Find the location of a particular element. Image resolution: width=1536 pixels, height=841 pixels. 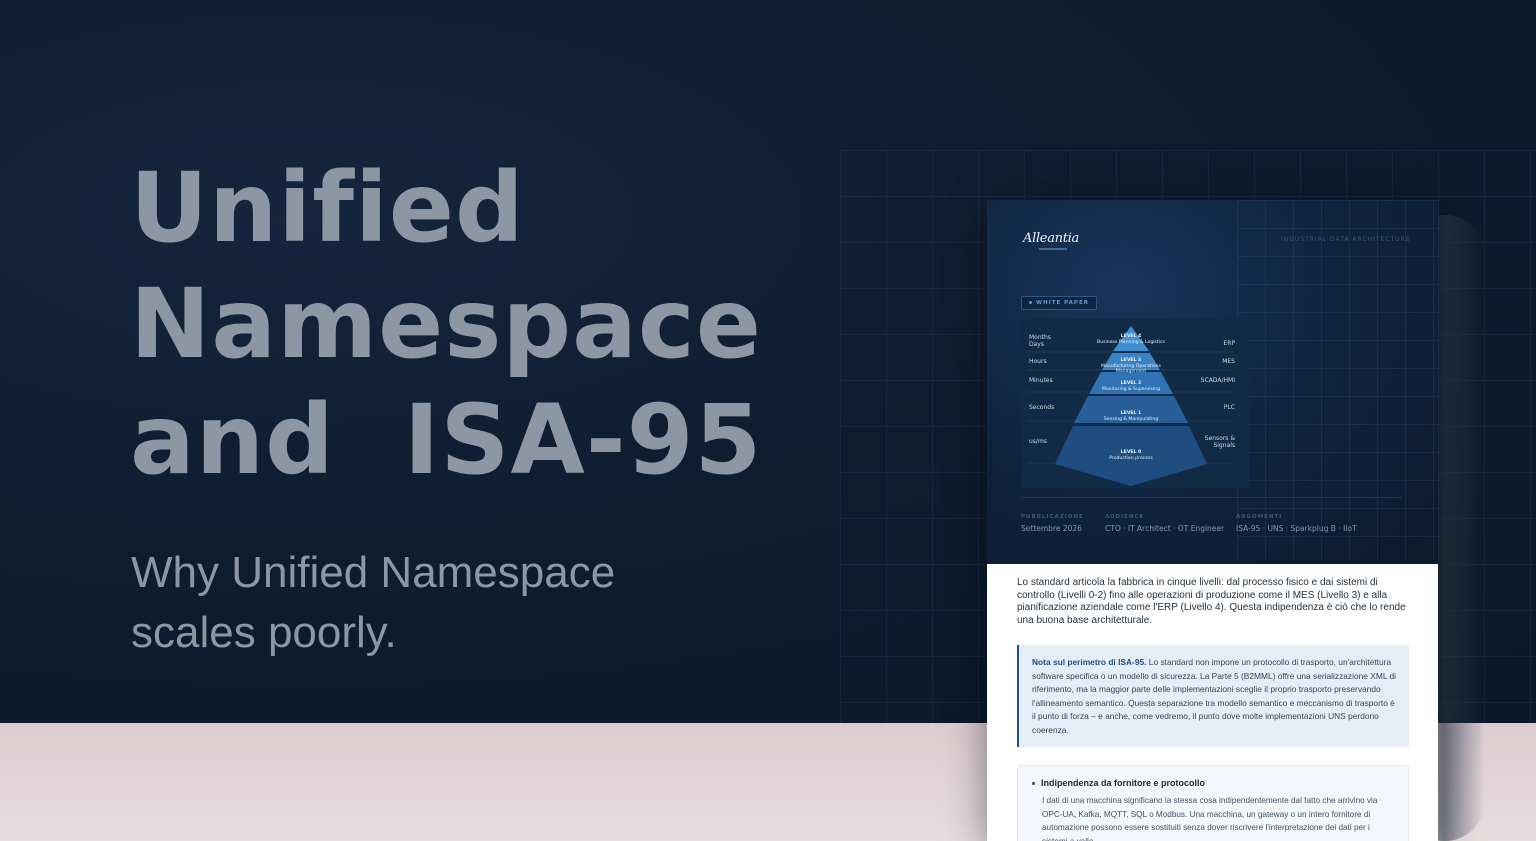

note-lead: Nota sul perimetro di ISA-95. is located at coordinates (1089, 662).